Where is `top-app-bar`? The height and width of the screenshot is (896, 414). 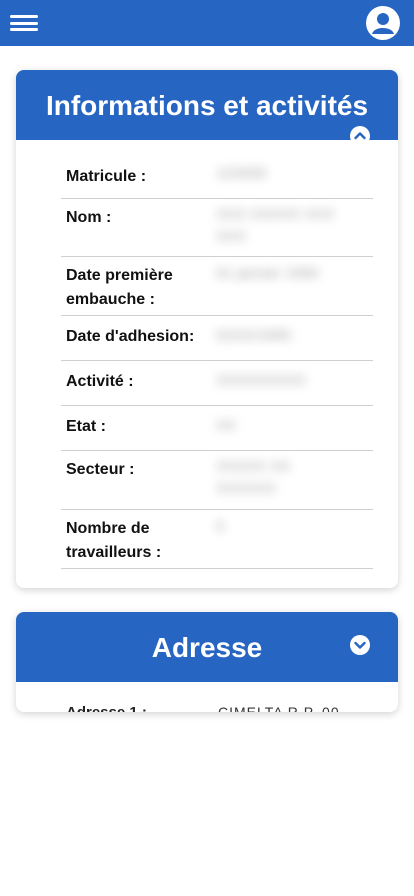
top-app-bar is located at coordinates (207, 23).